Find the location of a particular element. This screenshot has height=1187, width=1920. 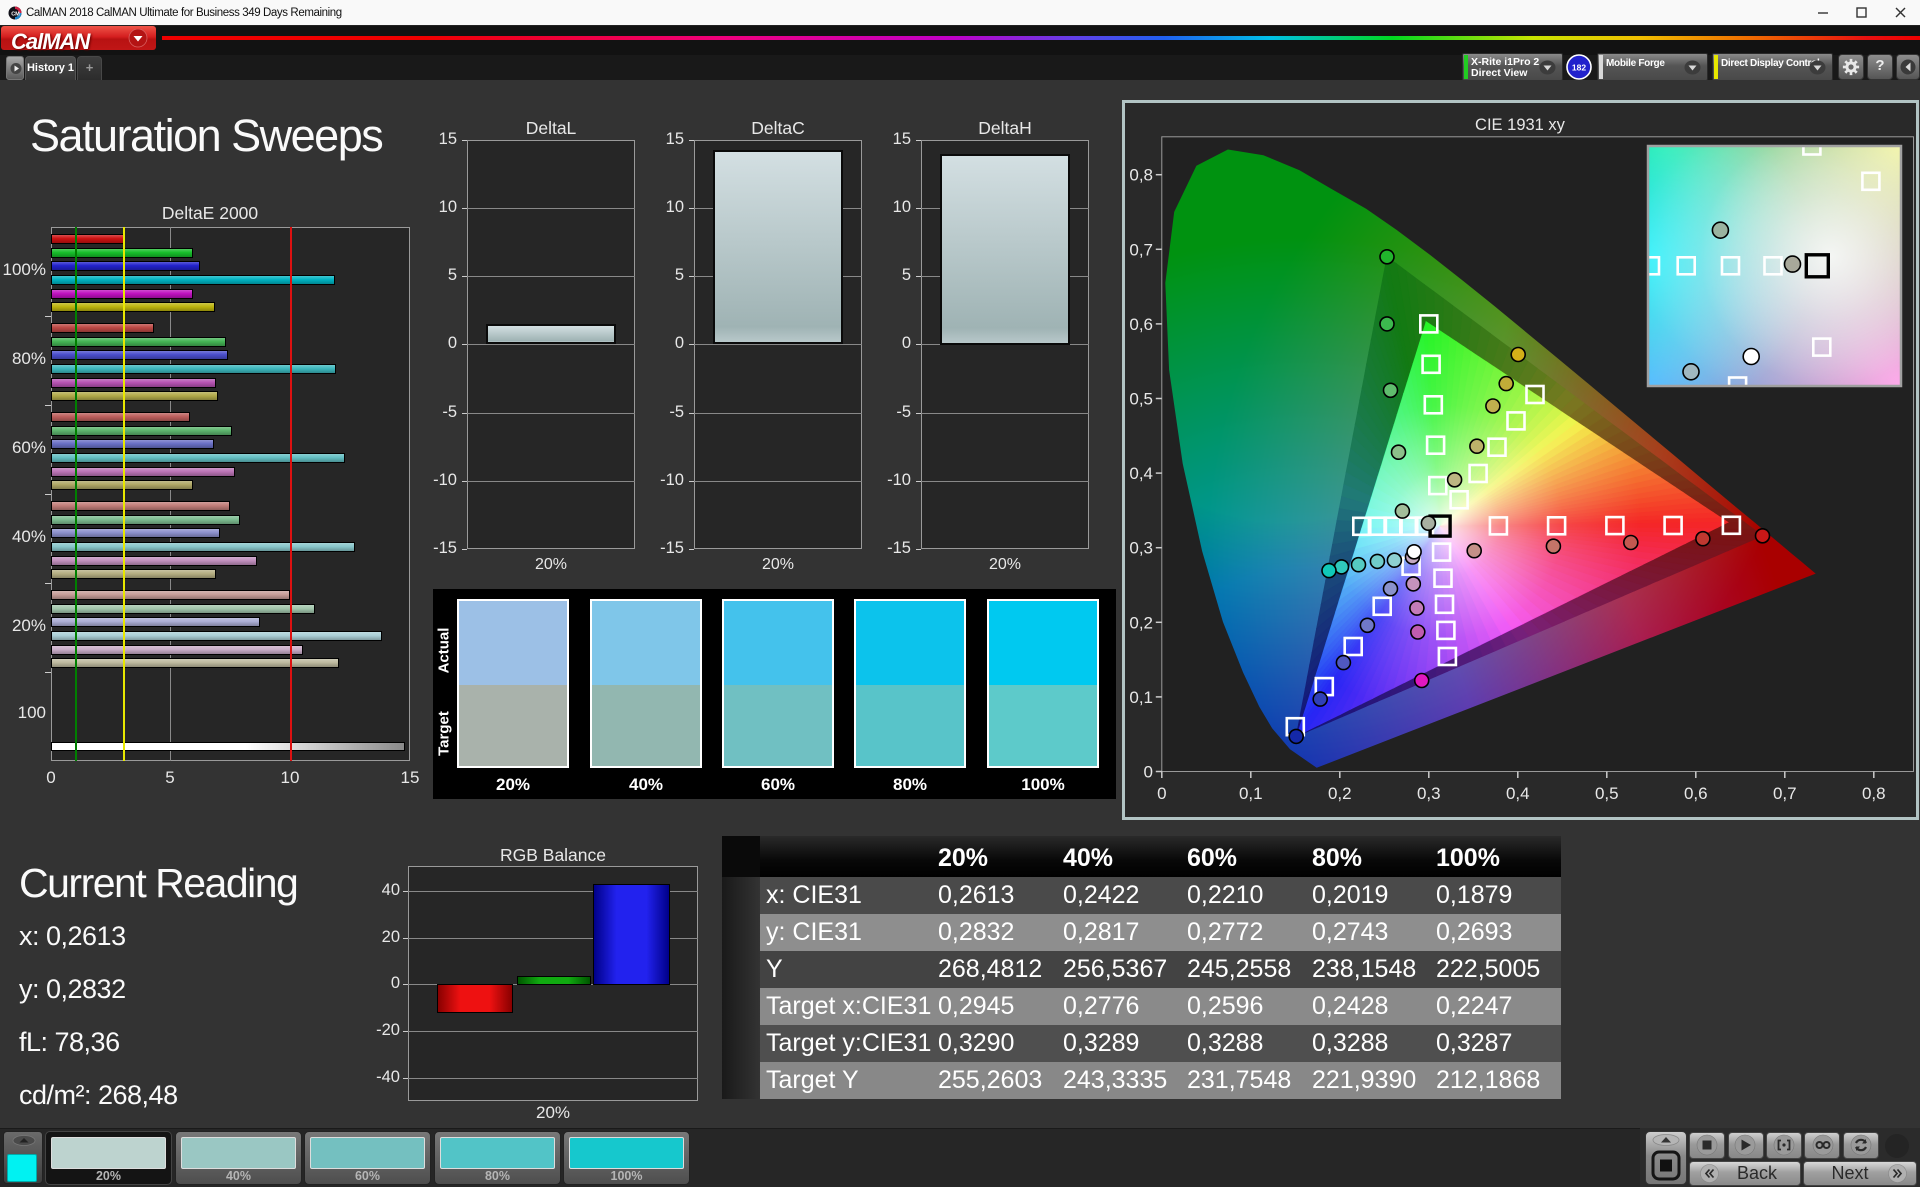

svg-text: CM is located at coordinates (15, 15).